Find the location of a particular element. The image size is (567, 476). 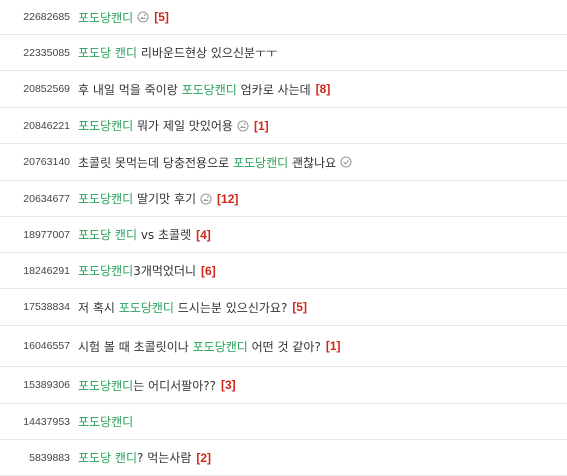

post-title-text: 초콜릿 못먹는데 당충전용으로 is located at coordinates (155, 162).